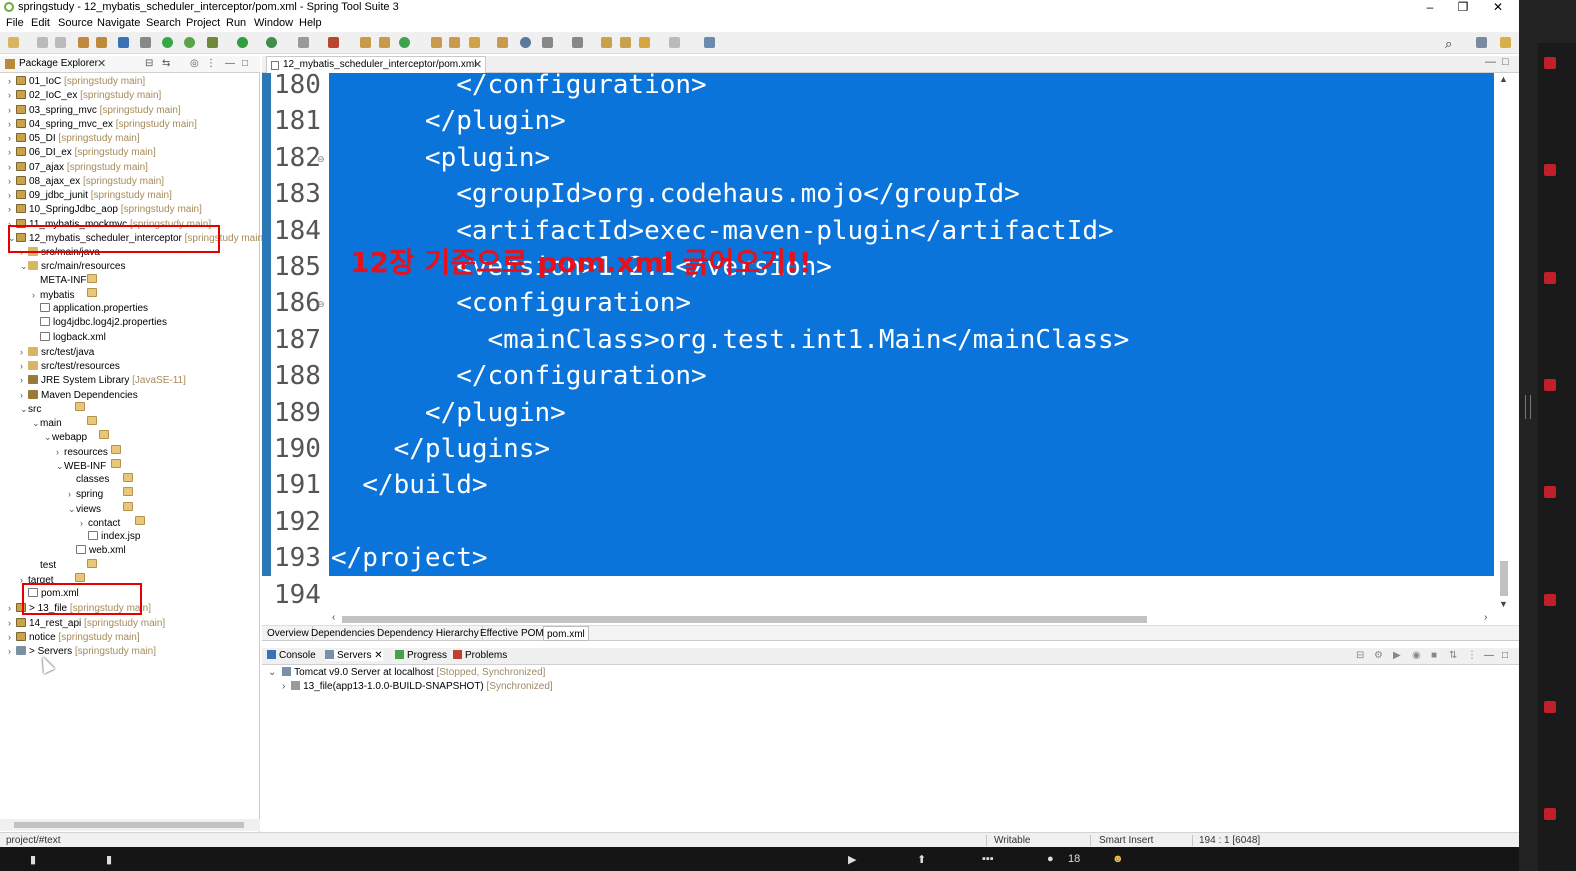 The image size is (1576, 871). I want to click on prev-annotation-icon, so click(577, 42).